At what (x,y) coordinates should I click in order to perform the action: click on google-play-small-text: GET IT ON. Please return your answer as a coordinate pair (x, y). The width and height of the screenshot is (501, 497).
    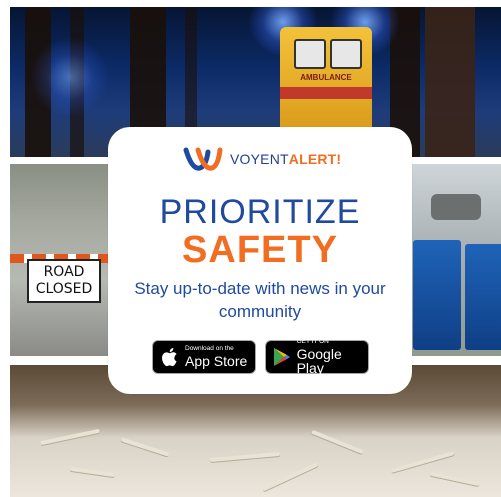
    Looking at the image, I should click on (312, 342).